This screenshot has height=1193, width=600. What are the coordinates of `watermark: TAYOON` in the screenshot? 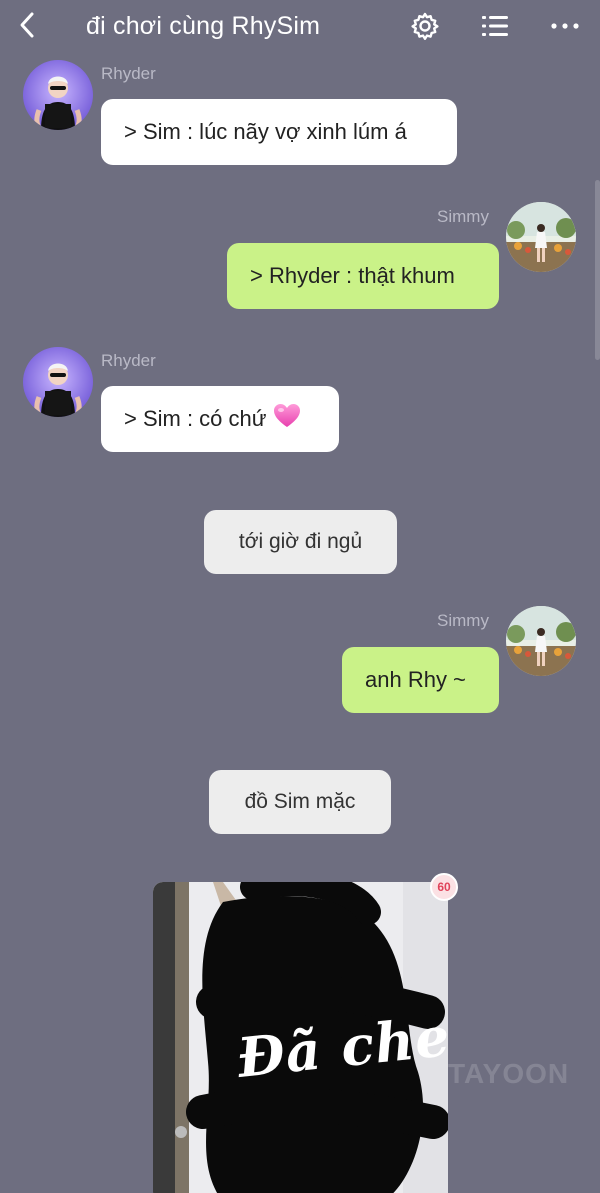 It's located at (509, 1073).